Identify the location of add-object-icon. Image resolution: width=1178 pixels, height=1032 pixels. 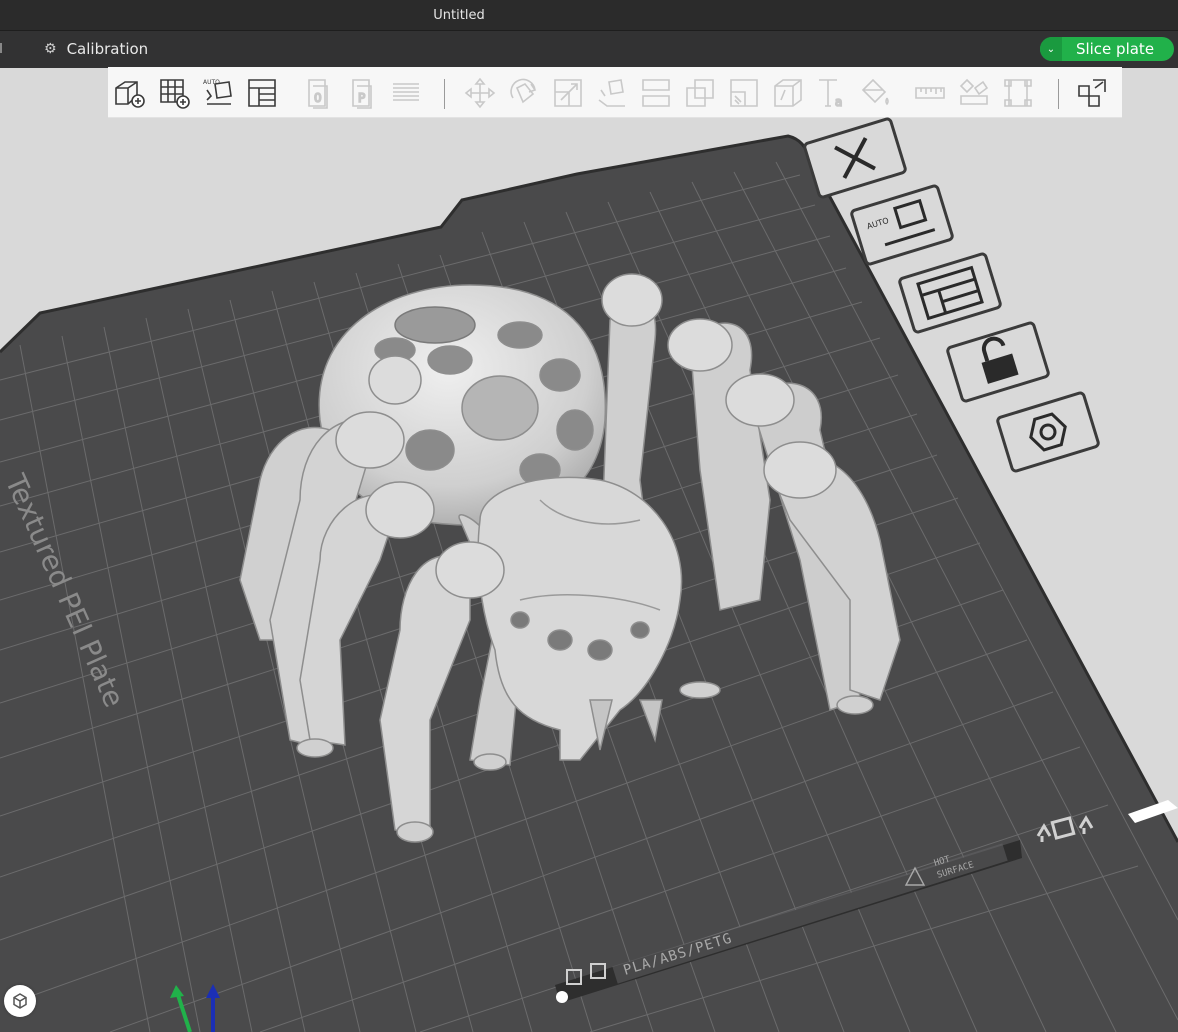
(130, 93).